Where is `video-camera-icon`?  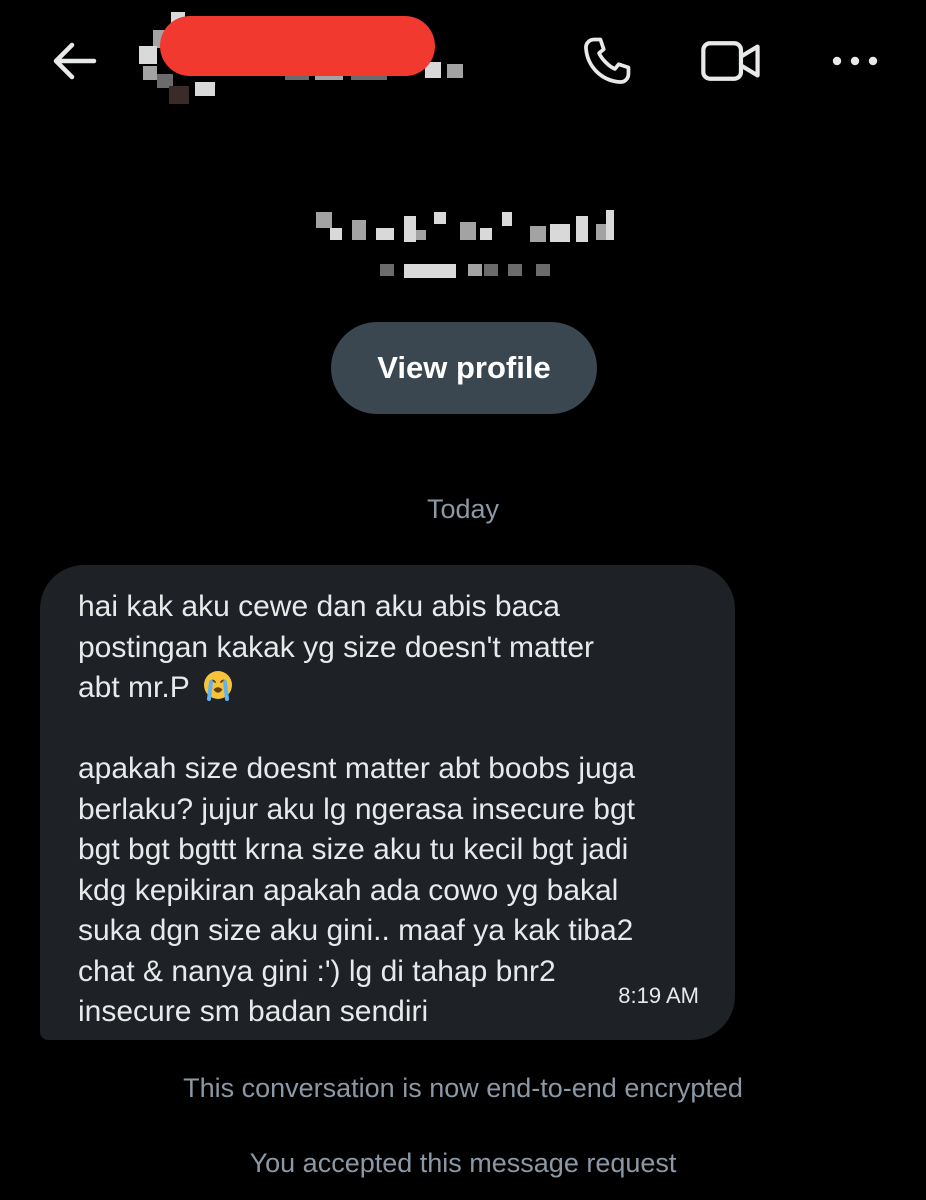 video-camera-icon is located at coordinates (730, 61).